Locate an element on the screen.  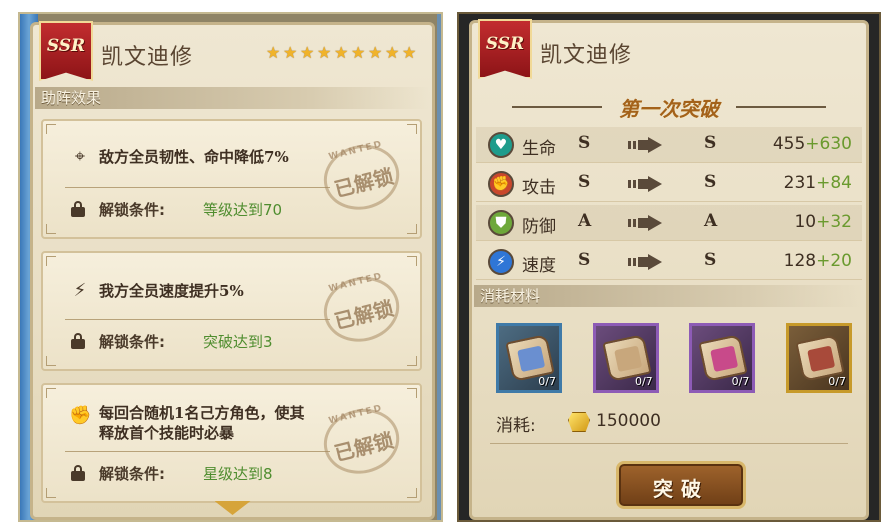
stat-name: 速度 is located at coordinates (539, 266).